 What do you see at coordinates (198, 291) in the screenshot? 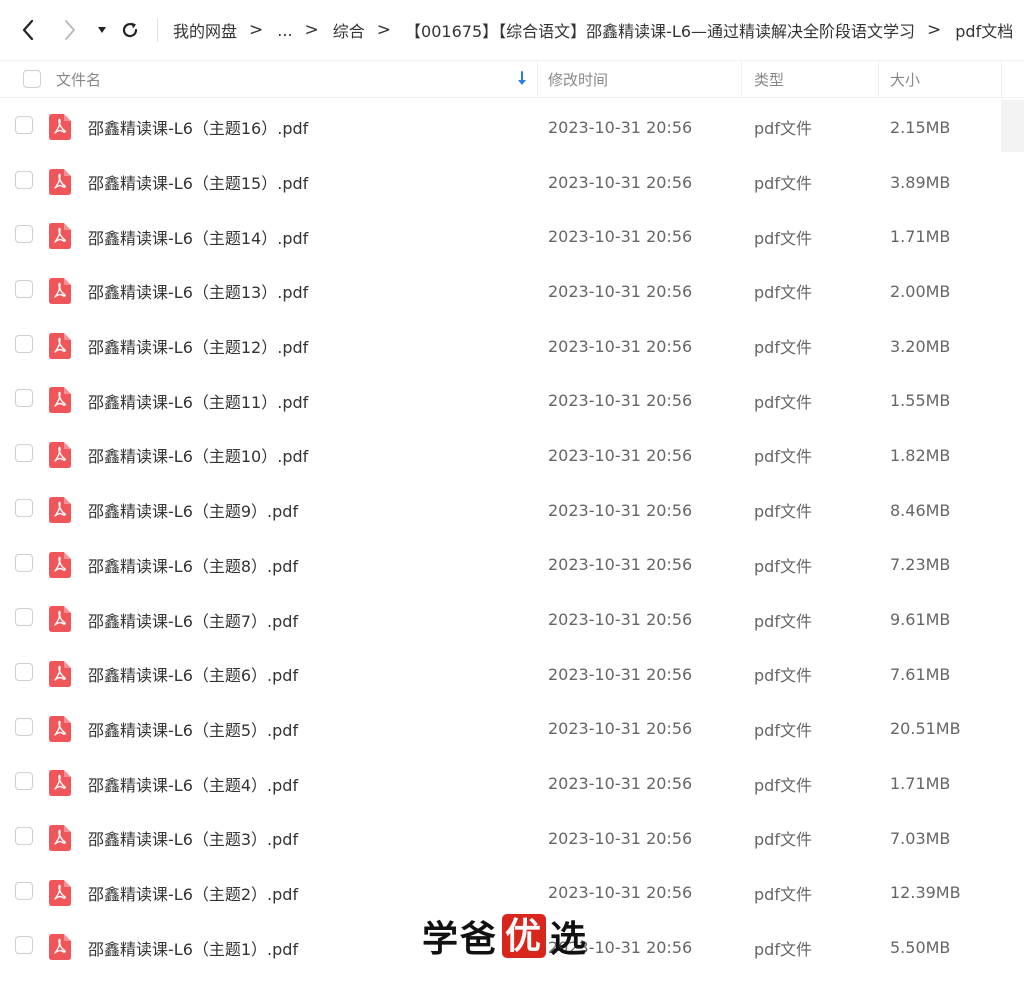
I see `file-name: 邵鑫精读课-L6（主题13）.pdf` at bounding box center [198, 291].